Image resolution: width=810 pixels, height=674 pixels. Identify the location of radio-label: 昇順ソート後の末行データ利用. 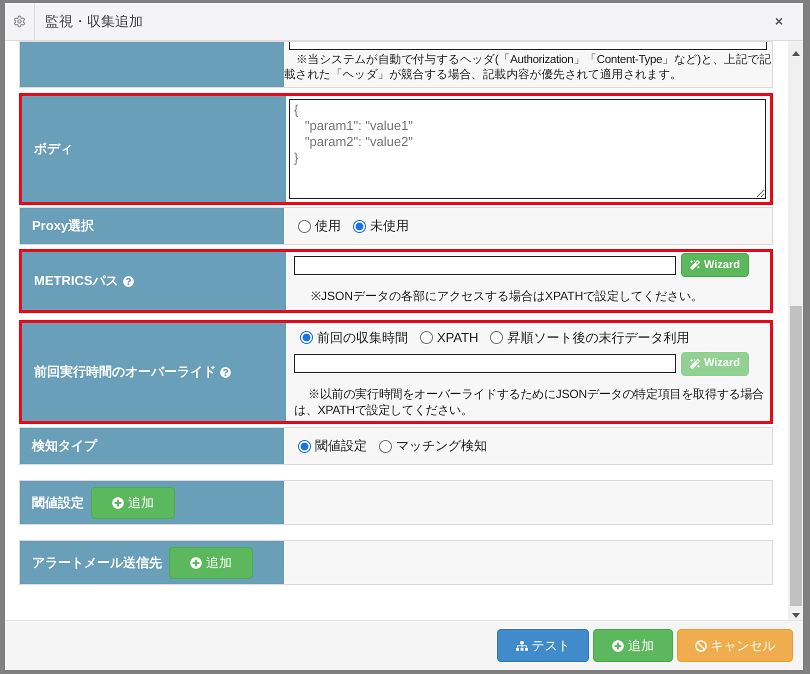
(598, 338).